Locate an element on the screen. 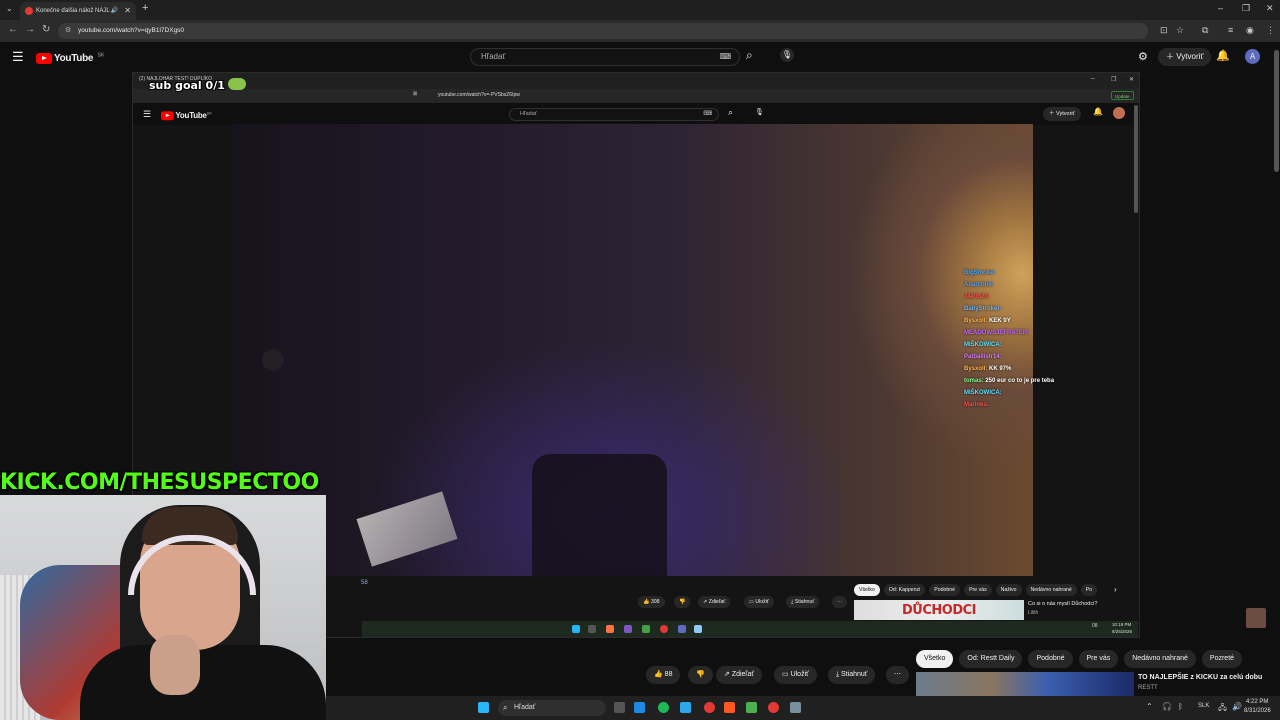  inner-chips-next-icon: › is located at coordinates (1115, 589).